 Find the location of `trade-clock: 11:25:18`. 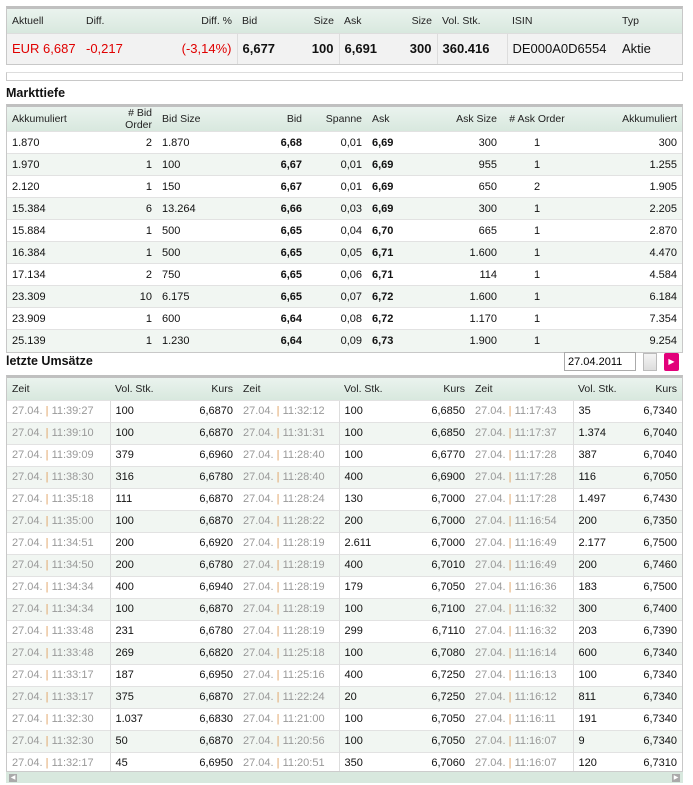

trade-clock: 11:25:18 is located at coordinates (303, 653).